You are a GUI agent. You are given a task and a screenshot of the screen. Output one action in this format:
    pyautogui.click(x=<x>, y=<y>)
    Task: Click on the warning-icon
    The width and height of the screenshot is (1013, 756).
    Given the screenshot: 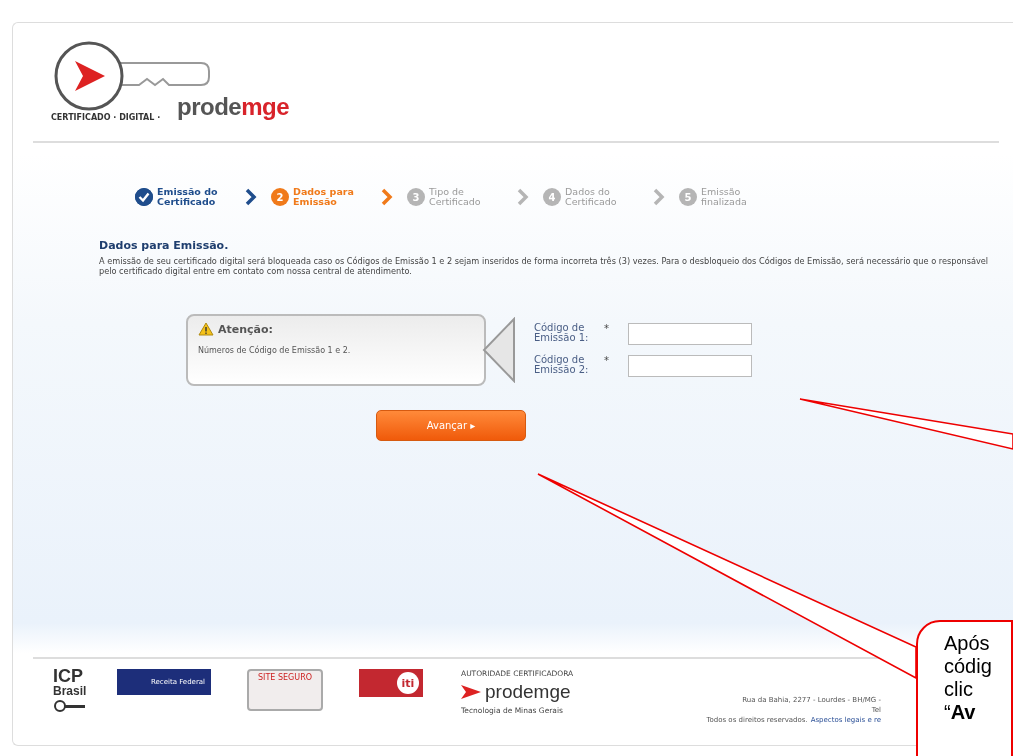 What is the action you would take?
    pyautogui.click(x=206, y=329)
    